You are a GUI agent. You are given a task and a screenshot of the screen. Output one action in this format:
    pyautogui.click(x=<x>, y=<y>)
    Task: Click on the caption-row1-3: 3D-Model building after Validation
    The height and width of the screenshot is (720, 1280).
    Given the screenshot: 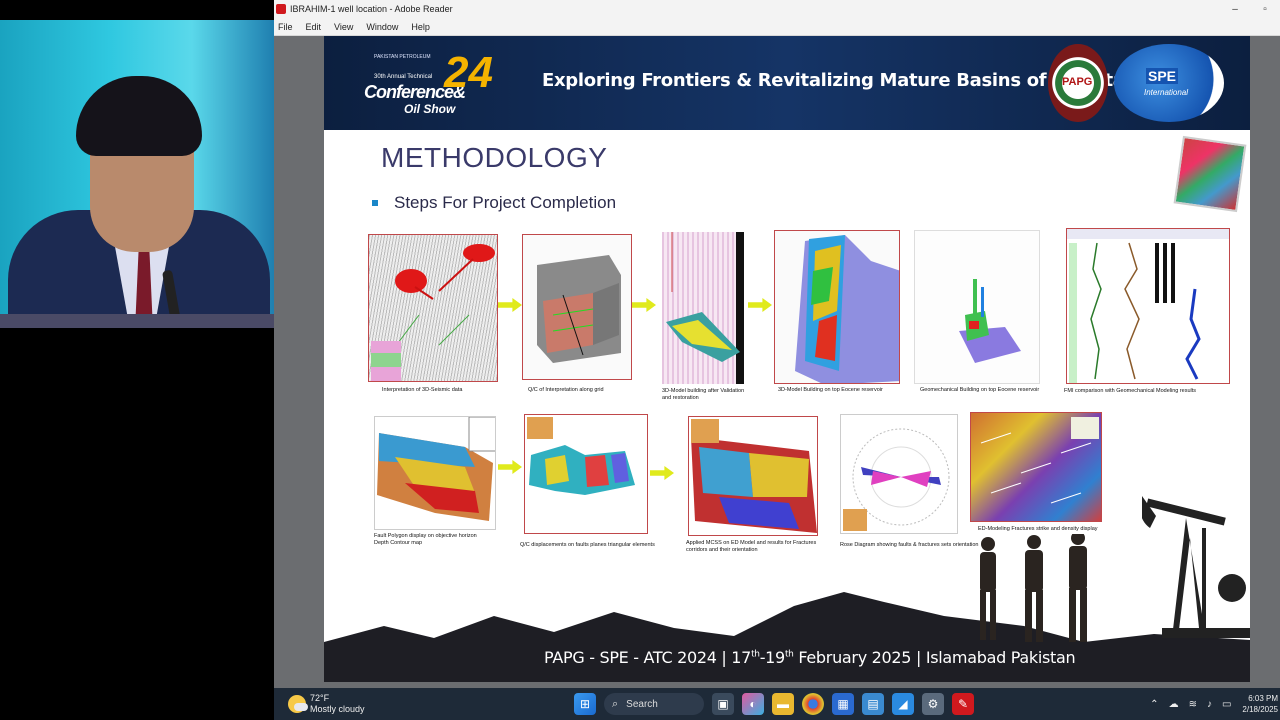 What is the action you would take?
    pyautogui.click(x=703, y=391)
    